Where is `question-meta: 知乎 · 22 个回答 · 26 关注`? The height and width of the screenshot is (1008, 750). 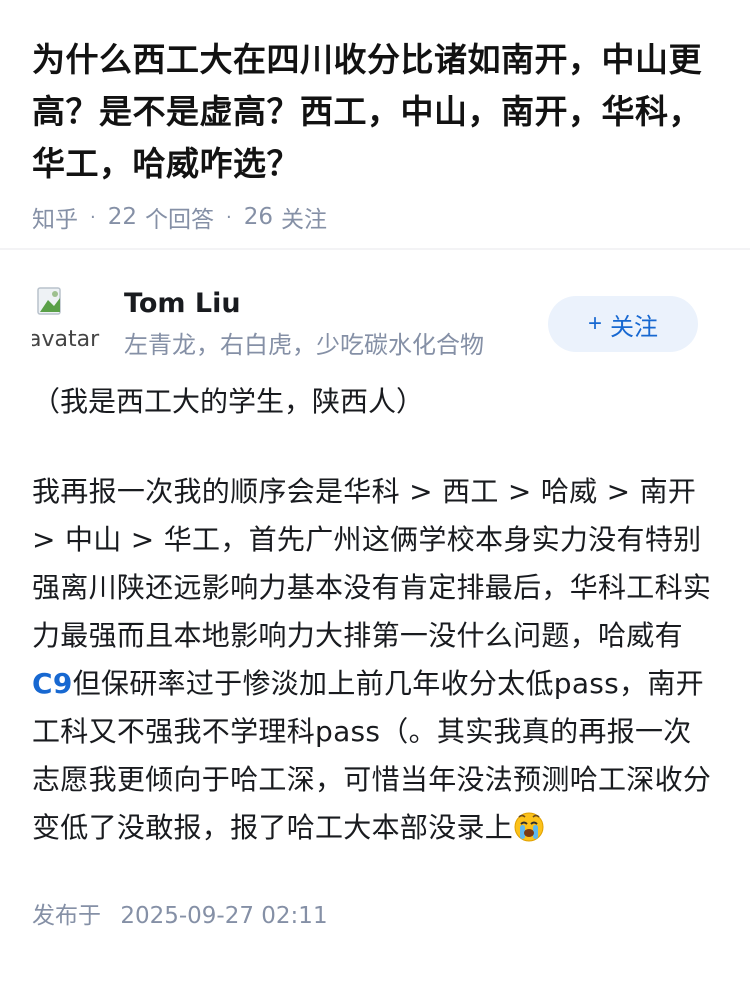 question-meta: 知乎 · 22 个回答 · 26 关注 is located at coordinates (375, 217).